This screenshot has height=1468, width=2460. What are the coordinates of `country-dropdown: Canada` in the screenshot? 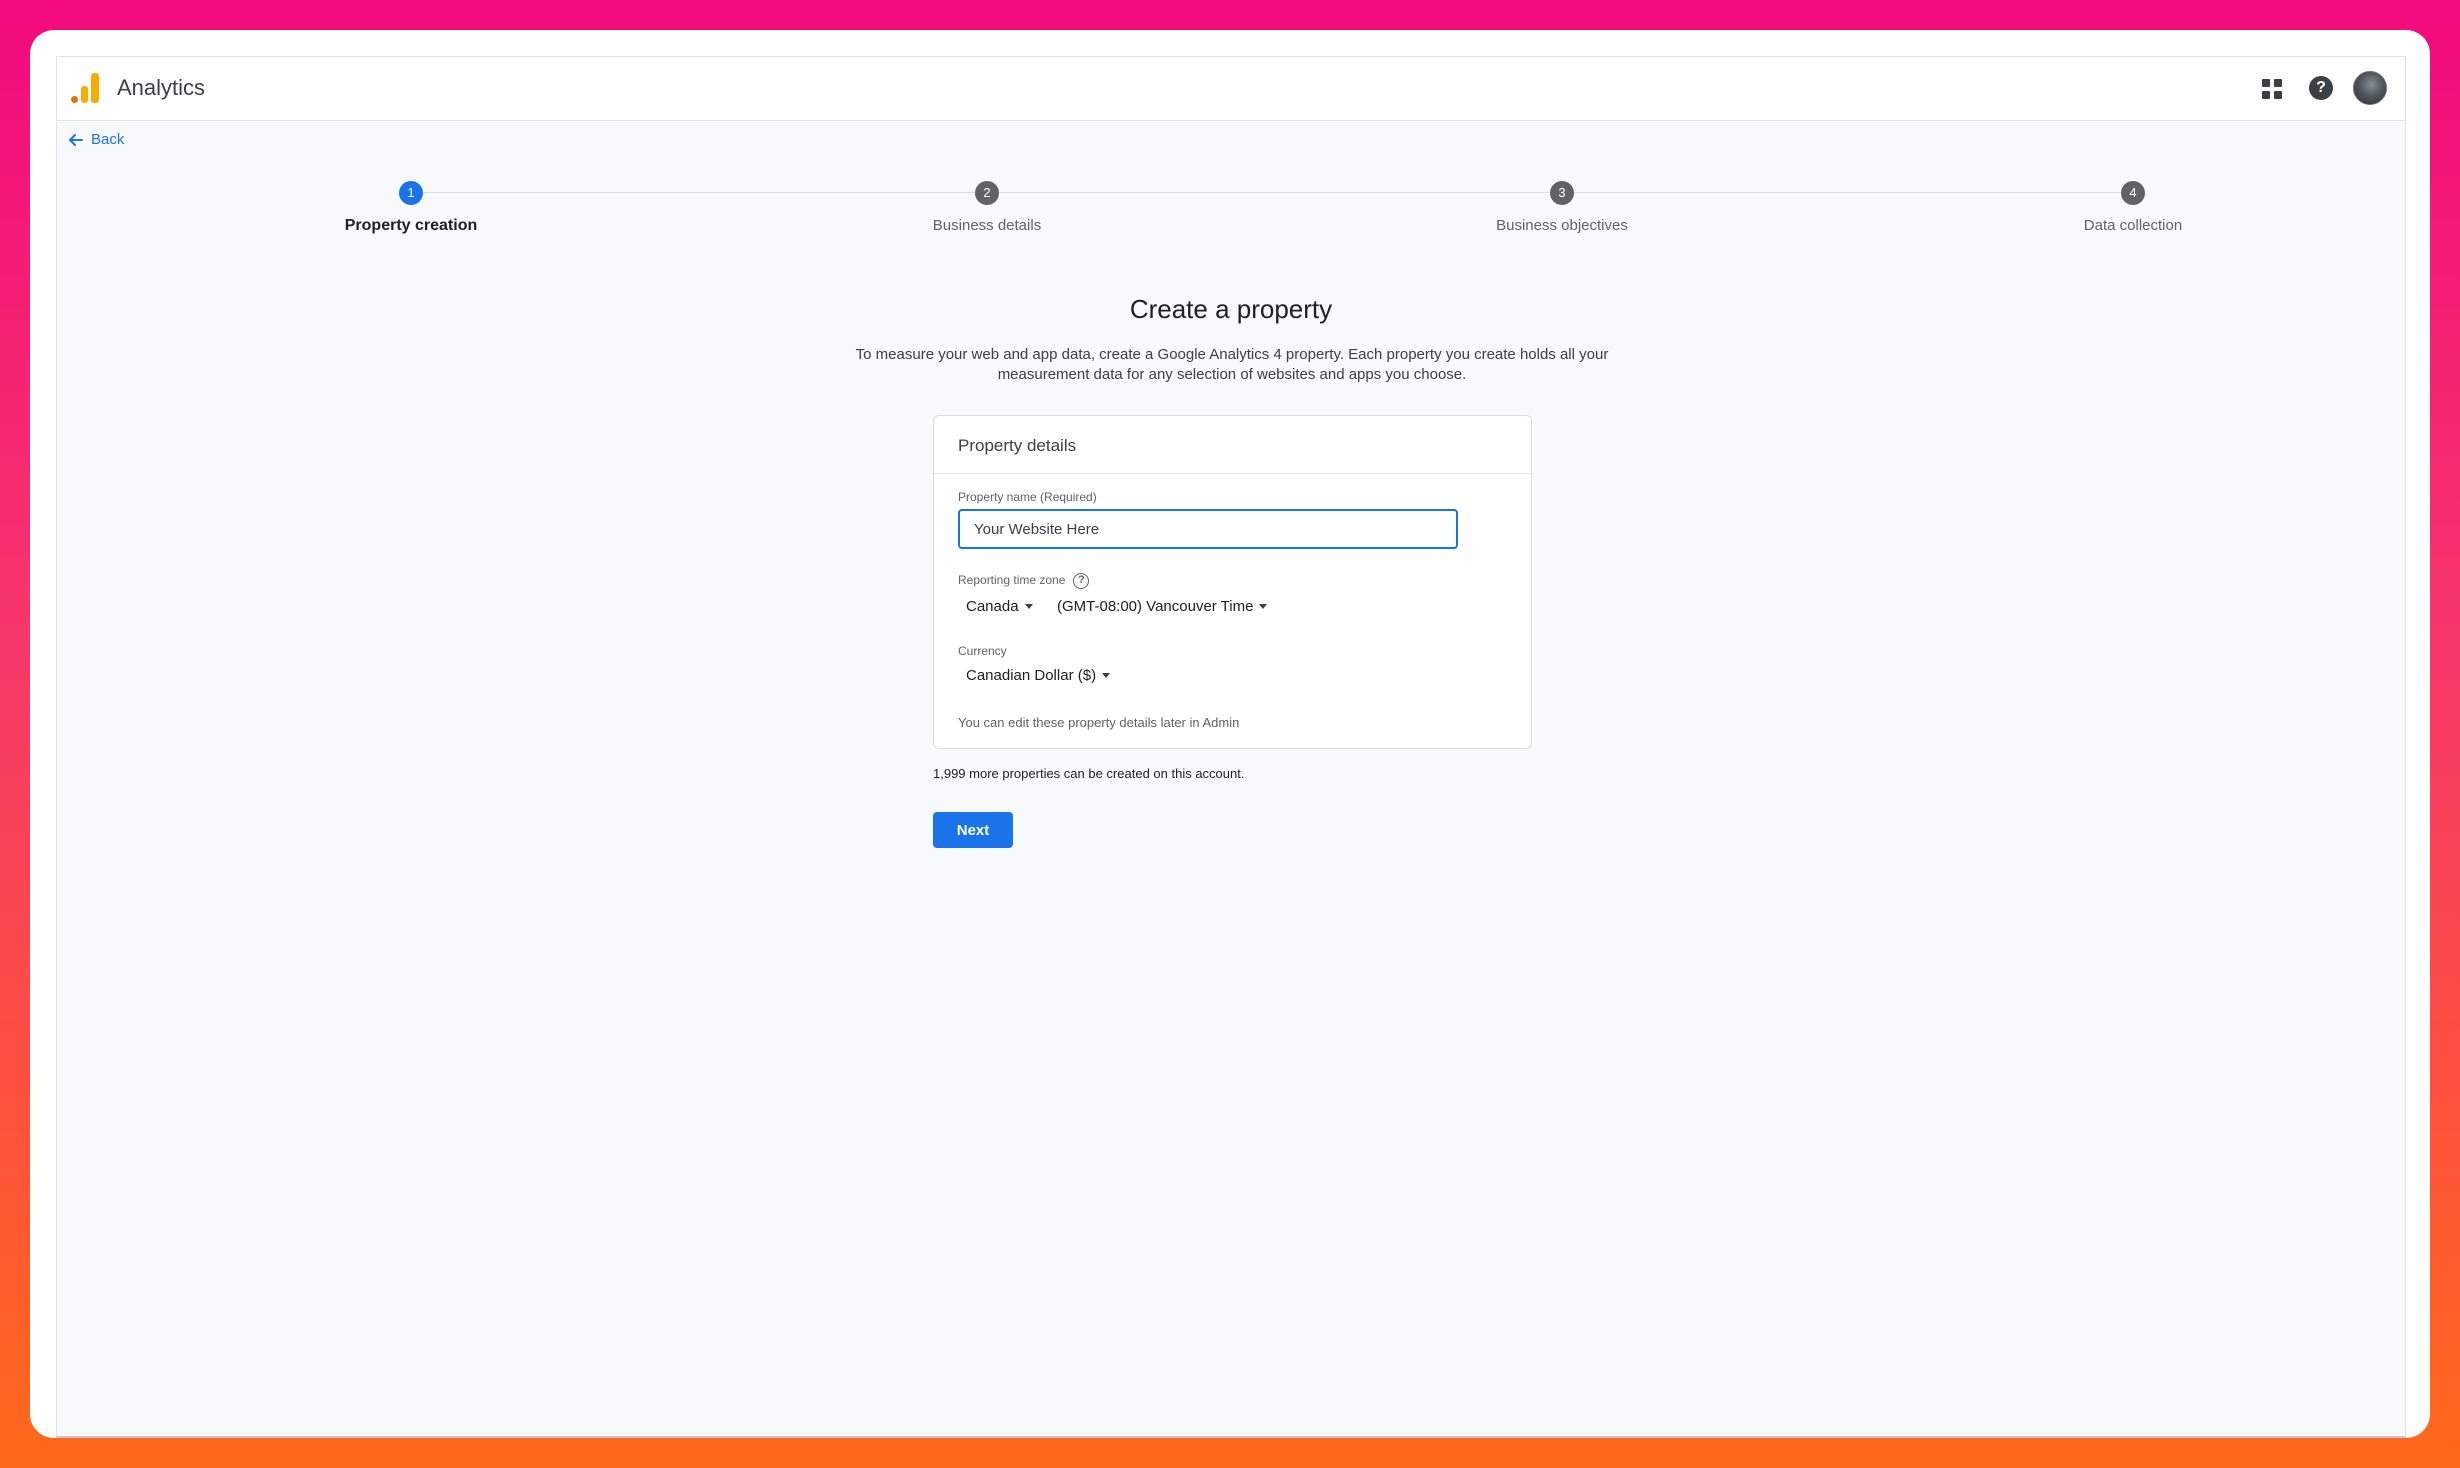 It's located at (999, 606).